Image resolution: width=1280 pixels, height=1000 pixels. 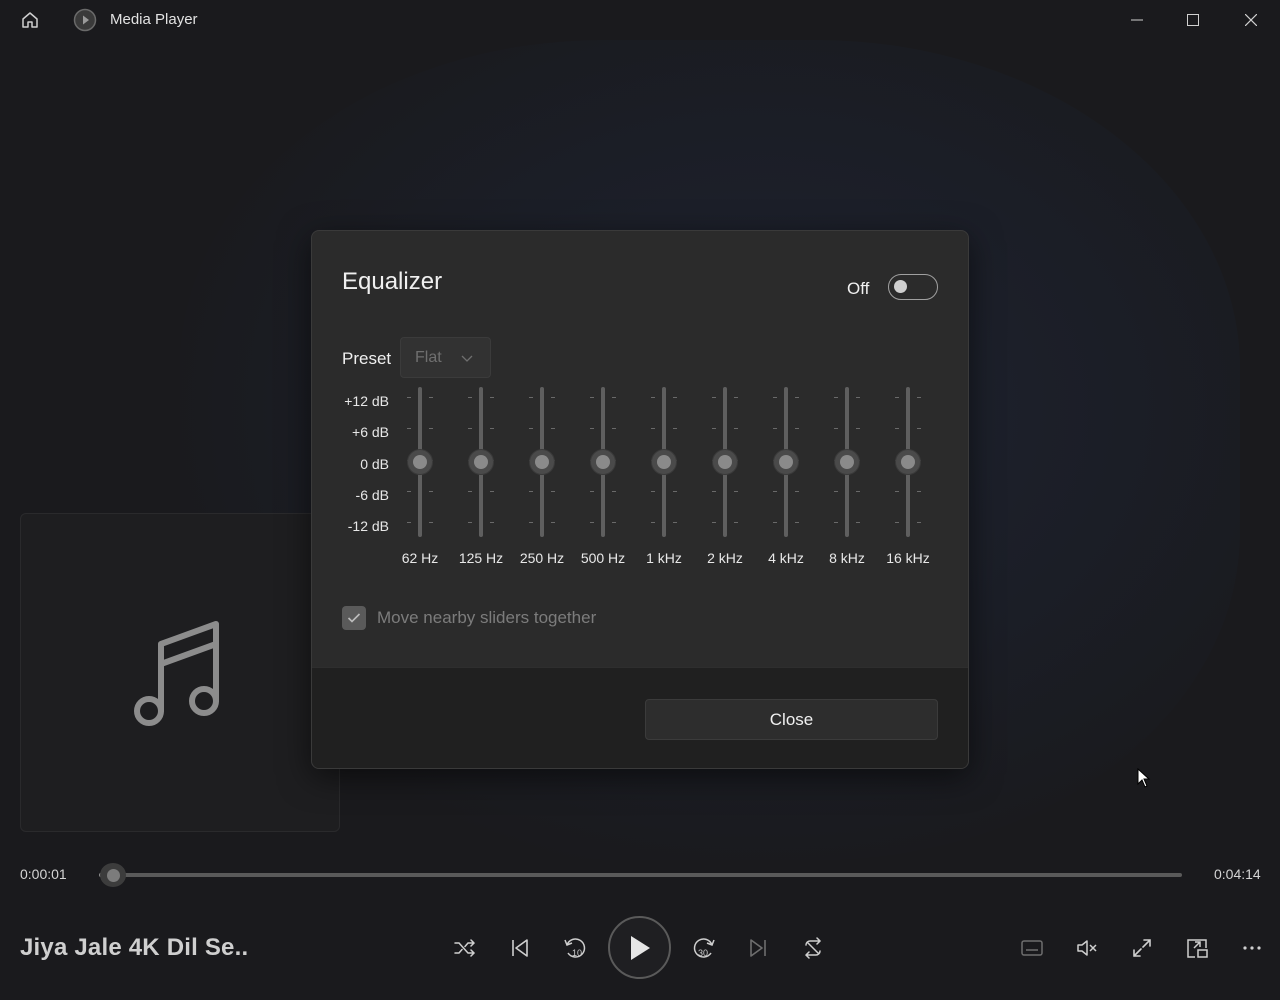 I want to click on maximize-button, so click(x=1193, y=20).